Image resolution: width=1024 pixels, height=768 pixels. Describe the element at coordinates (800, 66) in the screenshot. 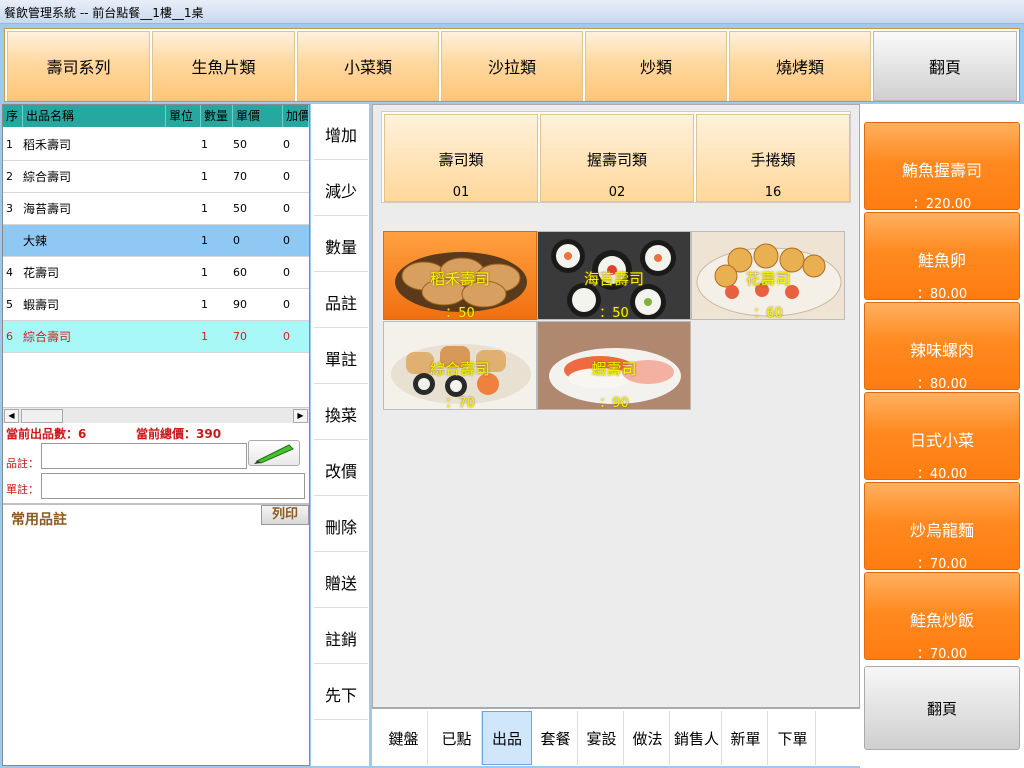

I see `category-grill: 燒烤類` at that location.